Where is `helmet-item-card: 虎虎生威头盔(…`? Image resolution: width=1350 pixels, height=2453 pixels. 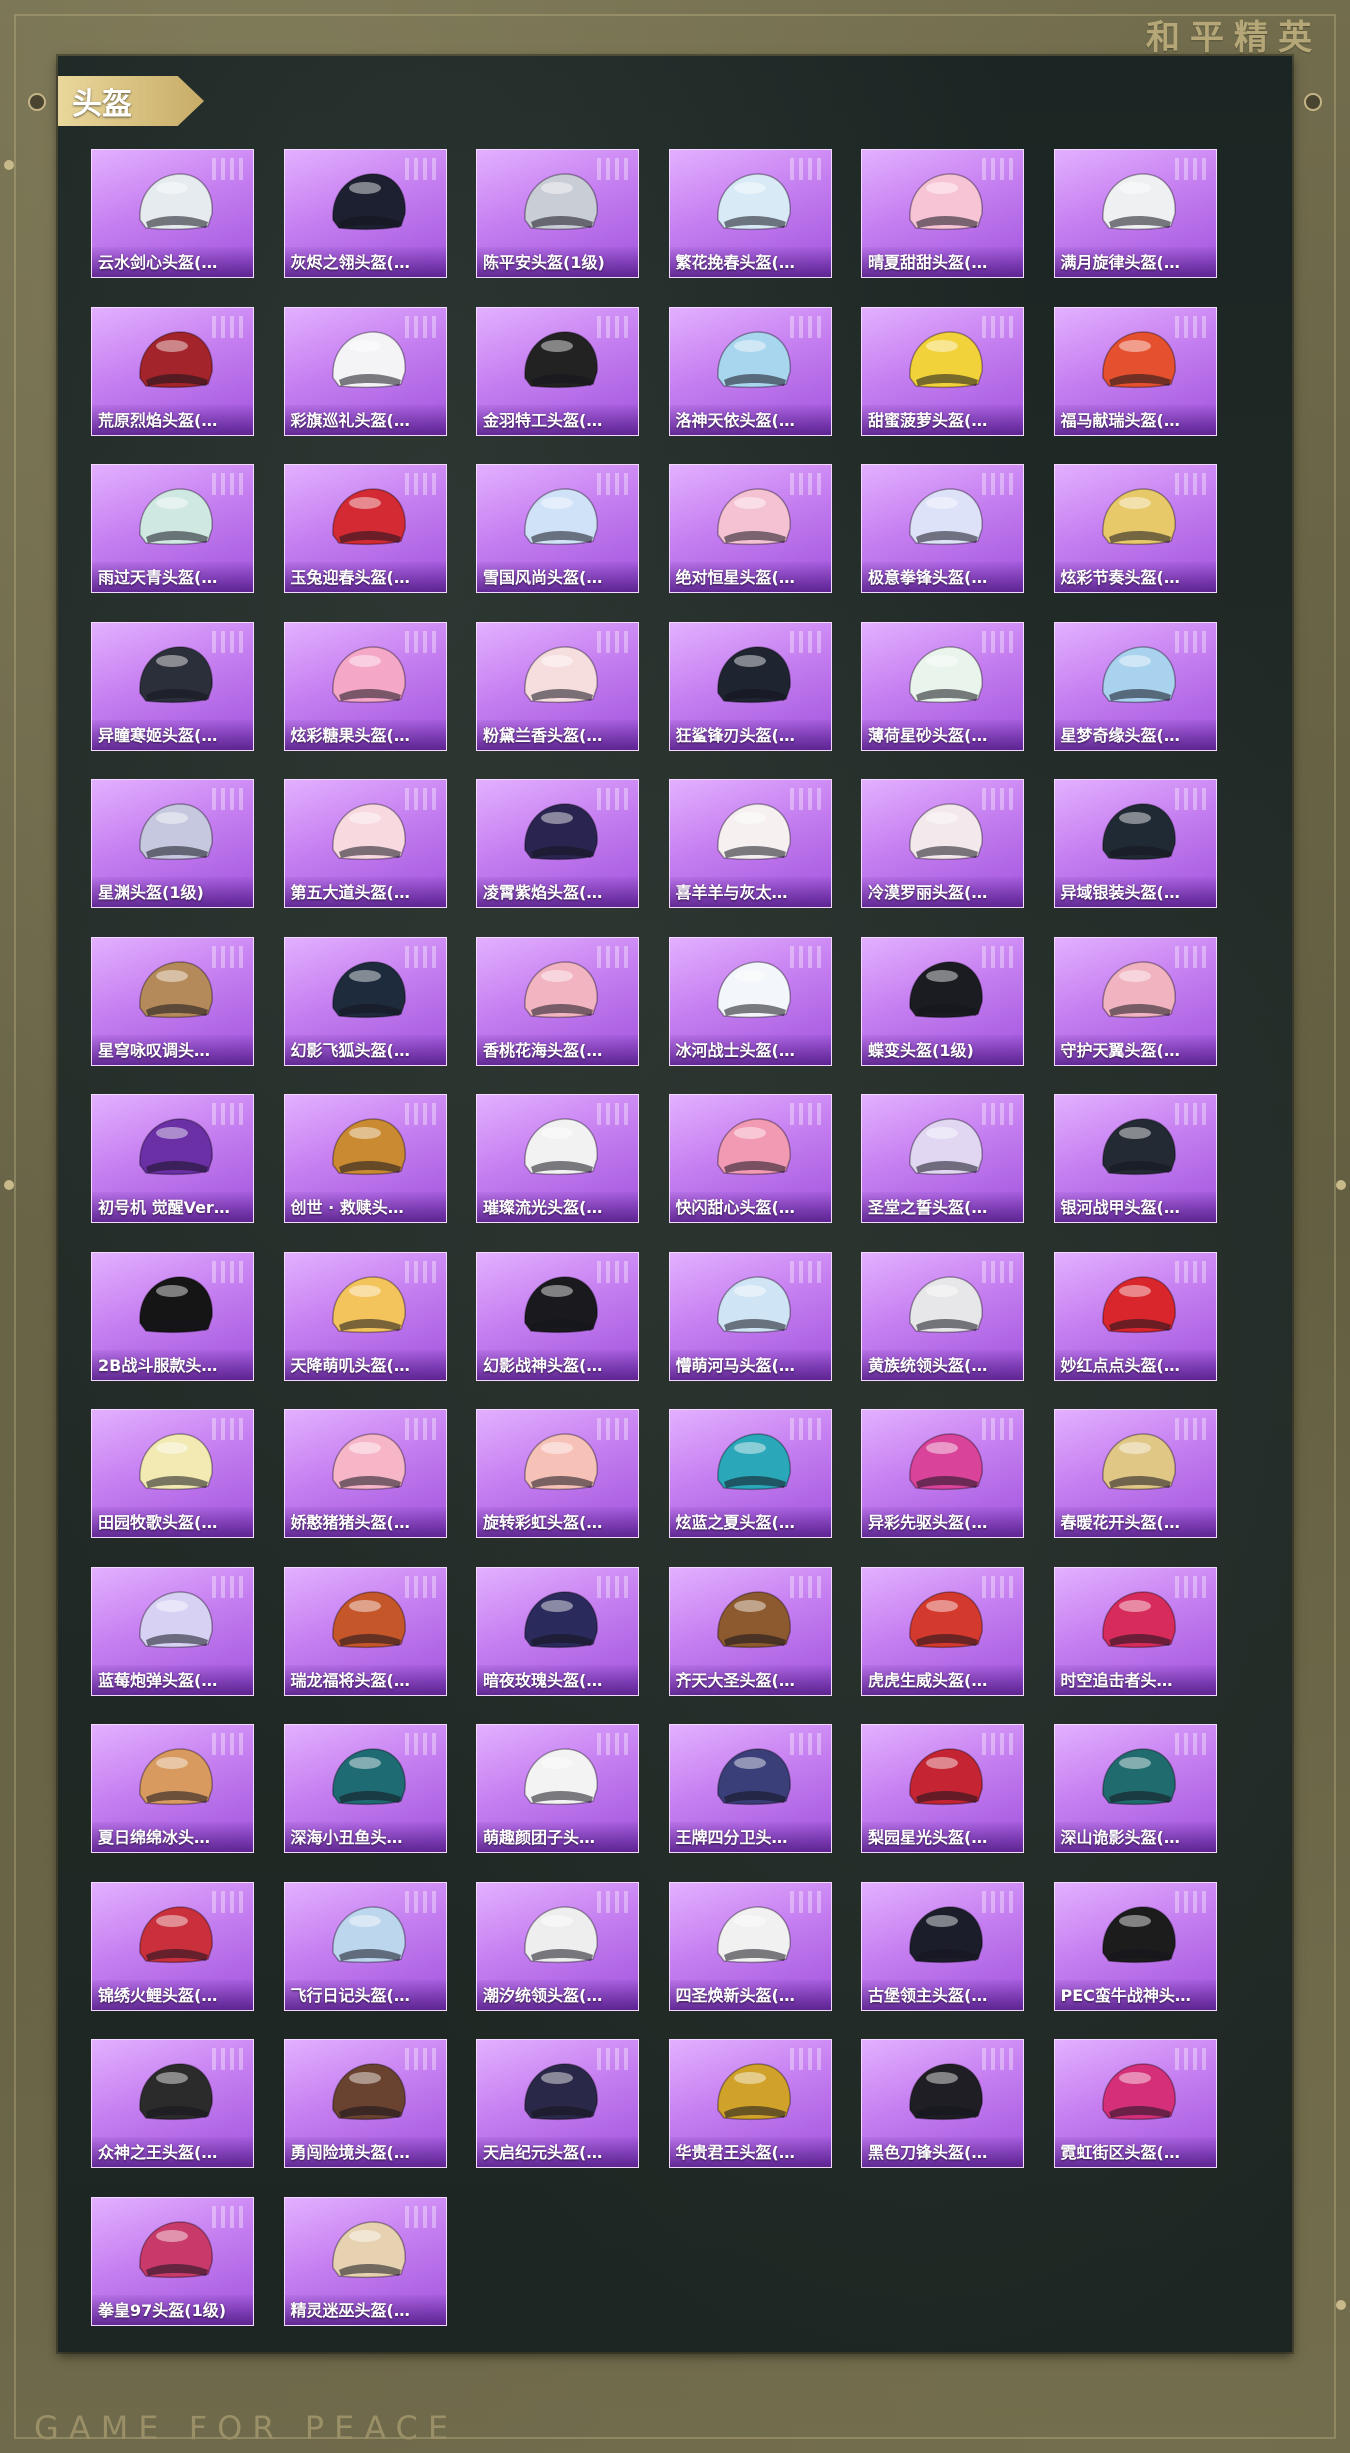 helmet-item-card: 虎虎生威头盔(… is located at coordinates (942, 1631).